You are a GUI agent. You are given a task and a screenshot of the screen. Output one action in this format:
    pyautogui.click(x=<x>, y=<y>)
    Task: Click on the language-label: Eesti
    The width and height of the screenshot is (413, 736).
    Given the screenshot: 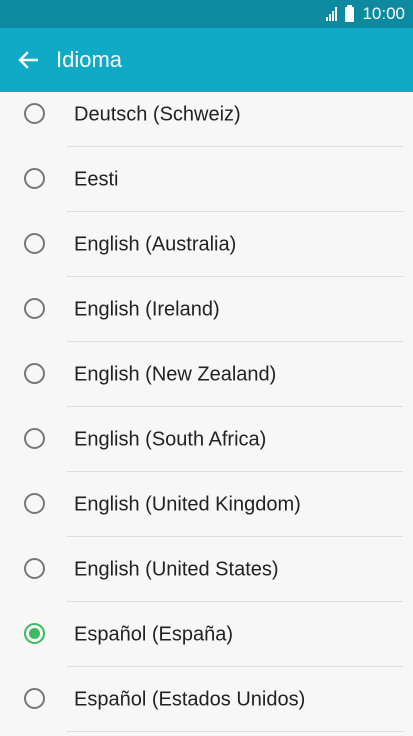 What is the action you would take?
    pyautogui.click(x=96, y=179)
    